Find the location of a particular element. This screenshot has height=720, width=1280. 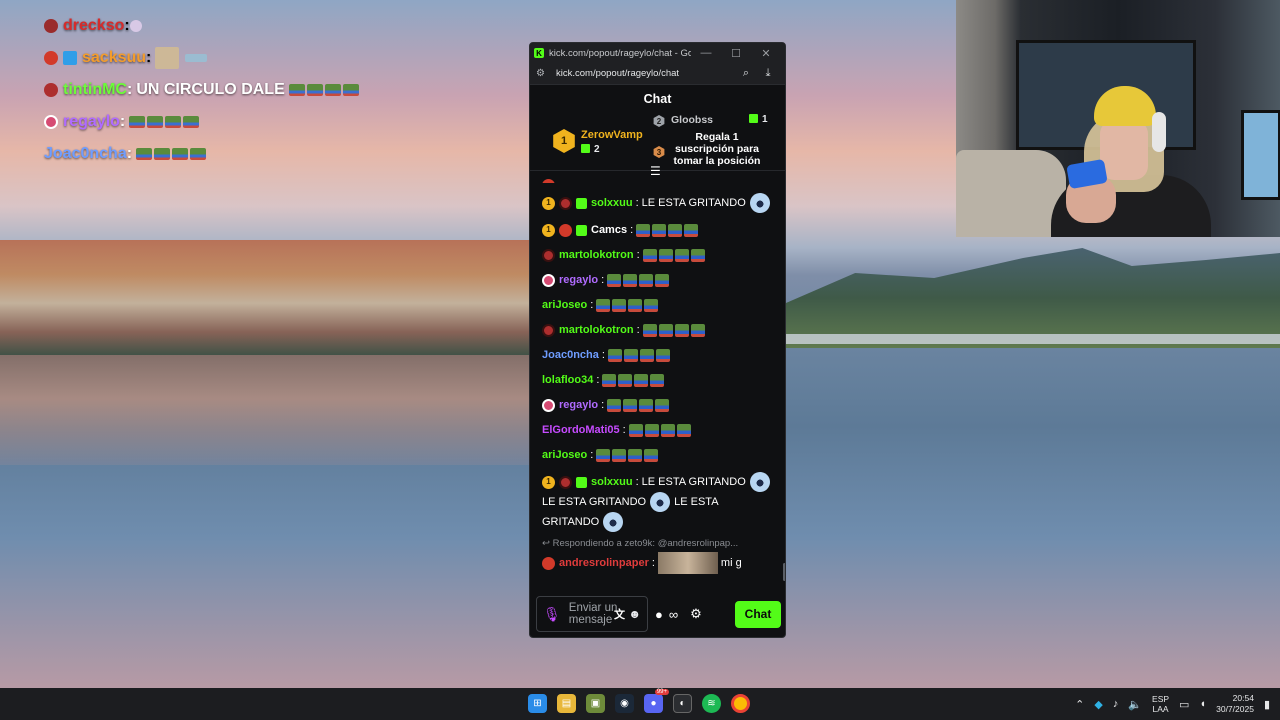

chat-message: martolokotron: is located at coordinates (658, 330).